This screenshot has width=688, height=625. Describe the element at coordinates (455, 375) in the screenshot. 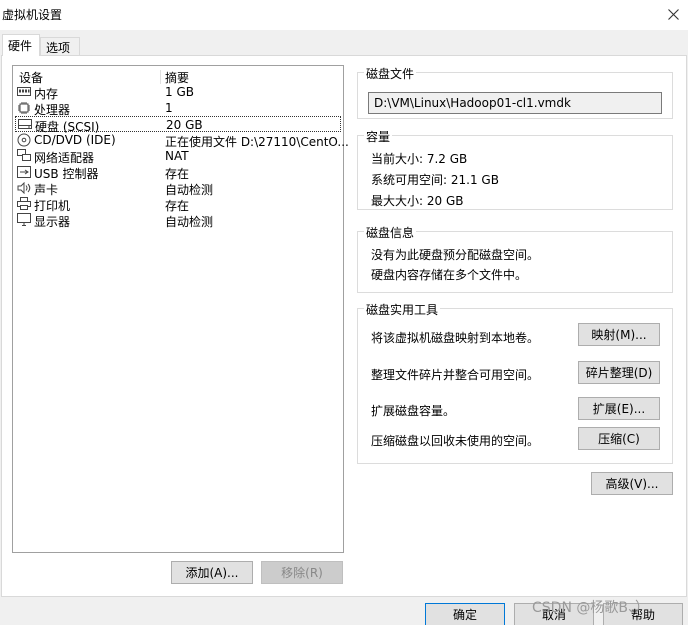

I see `defragment-description: 整理文件碎片并整合可用空间。` at that location.